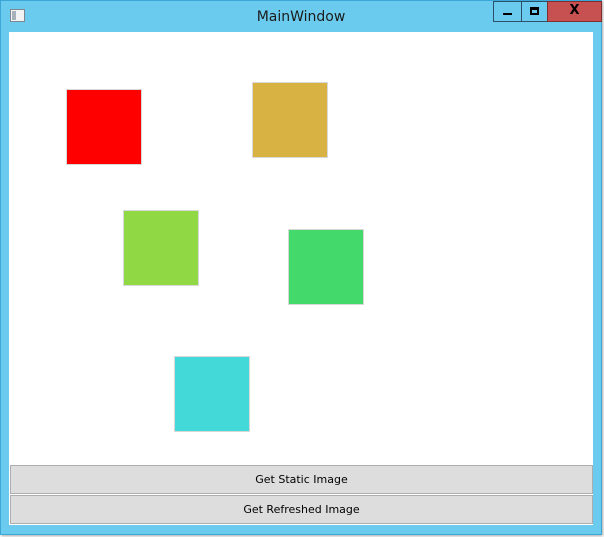 The height and width of the screenshot is (537, 604). I want to click on title-bar: MainWindow X, so click(301, 16).